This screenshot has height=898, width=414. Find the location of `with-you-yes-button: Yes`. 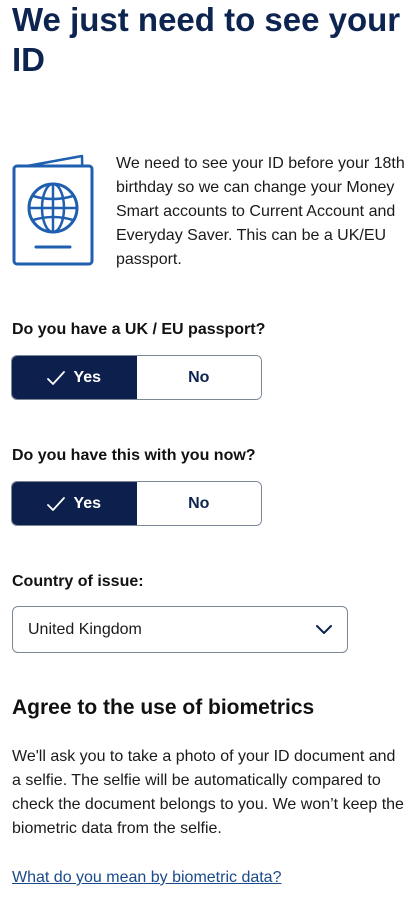

with-you-yes-button: Yes is located at coordinates (74, 503).